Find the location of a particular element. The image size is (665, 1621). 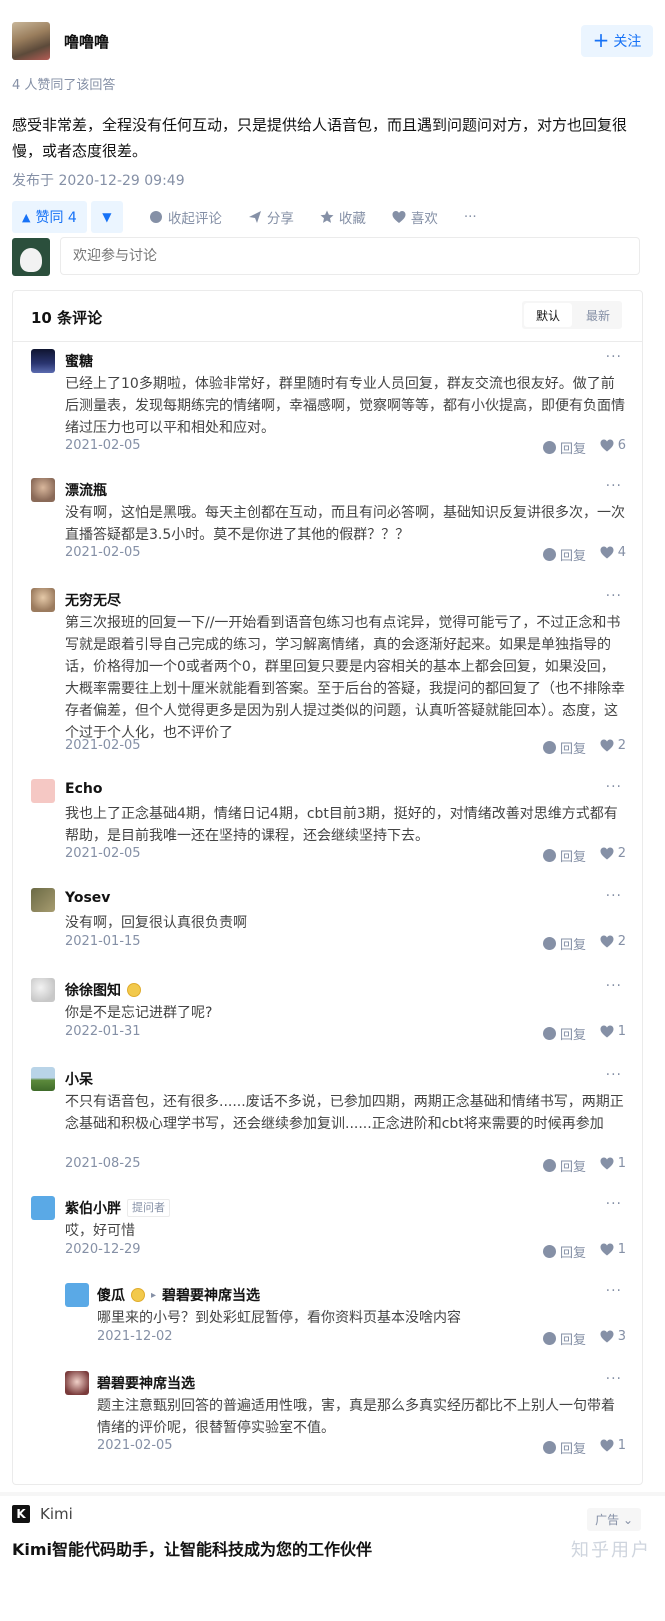

sort-default-tab: 默认 is located at coordinates (548, 315).